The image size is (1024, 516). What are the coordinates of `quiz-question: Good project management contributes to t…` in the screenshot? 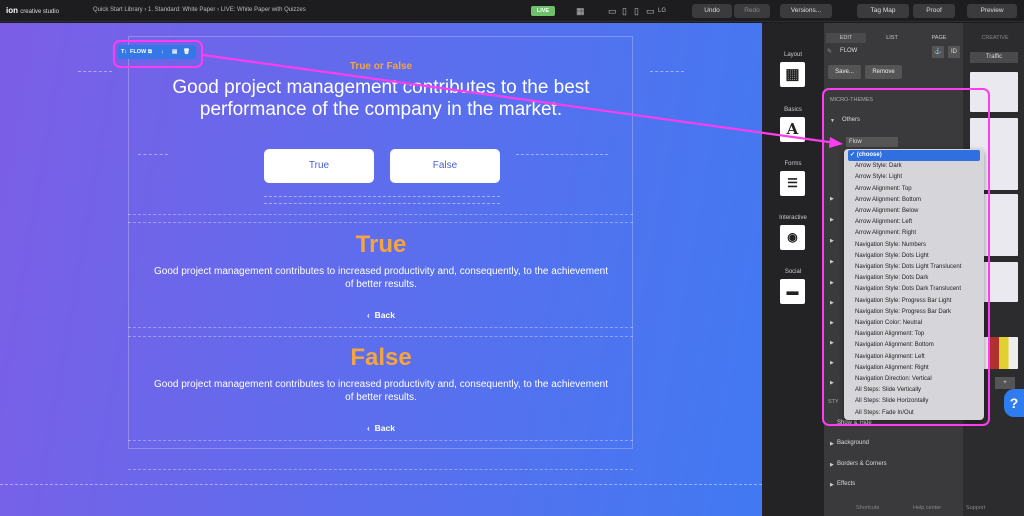 It's located at (381, 98).